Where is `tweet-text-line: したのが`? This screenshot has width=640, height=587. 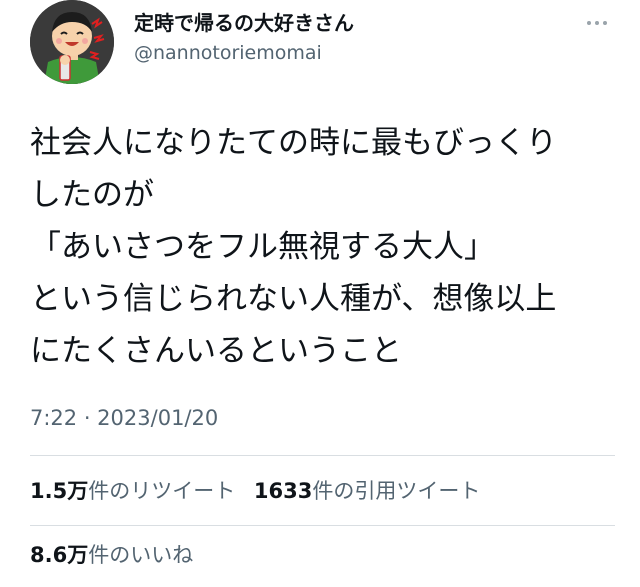
tweet-text-line: したのが is located at coordinates (92, 195).